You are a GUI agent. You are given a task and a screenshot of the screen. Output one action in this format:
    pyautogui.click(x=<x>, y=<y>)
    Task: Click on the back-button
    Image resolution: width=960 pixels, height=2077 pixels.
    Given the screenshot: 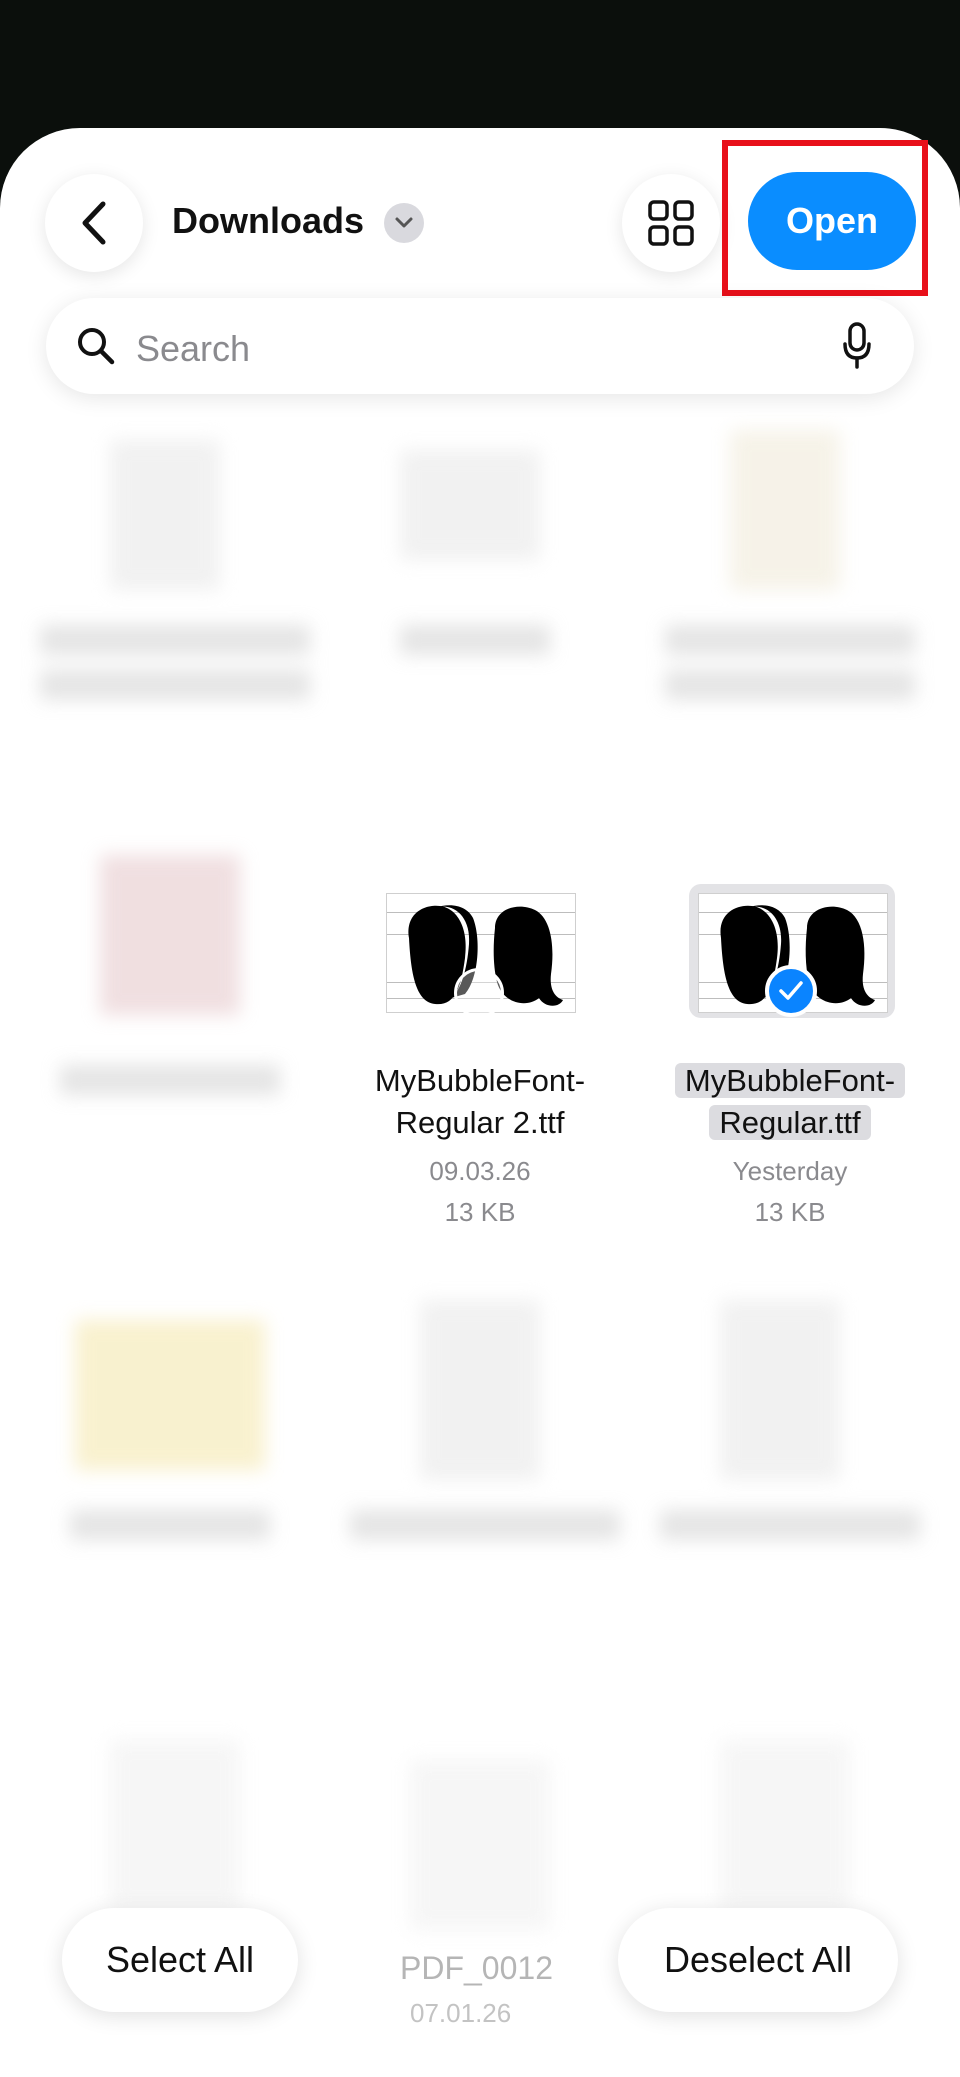 What is the action you would take?
    pyautogui.click(x=94, y=223)
    